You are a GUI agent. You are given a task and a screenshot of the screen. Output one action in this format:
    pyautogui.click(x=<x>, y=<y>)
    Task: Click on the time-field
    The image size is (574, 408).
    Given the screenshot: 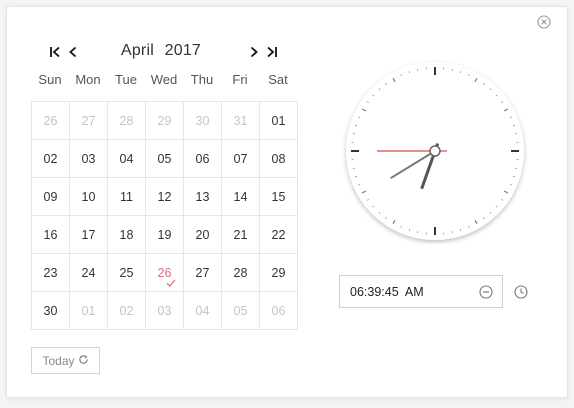 What is the action you would take?
    pyautogui.click(x=421, y=291)
    